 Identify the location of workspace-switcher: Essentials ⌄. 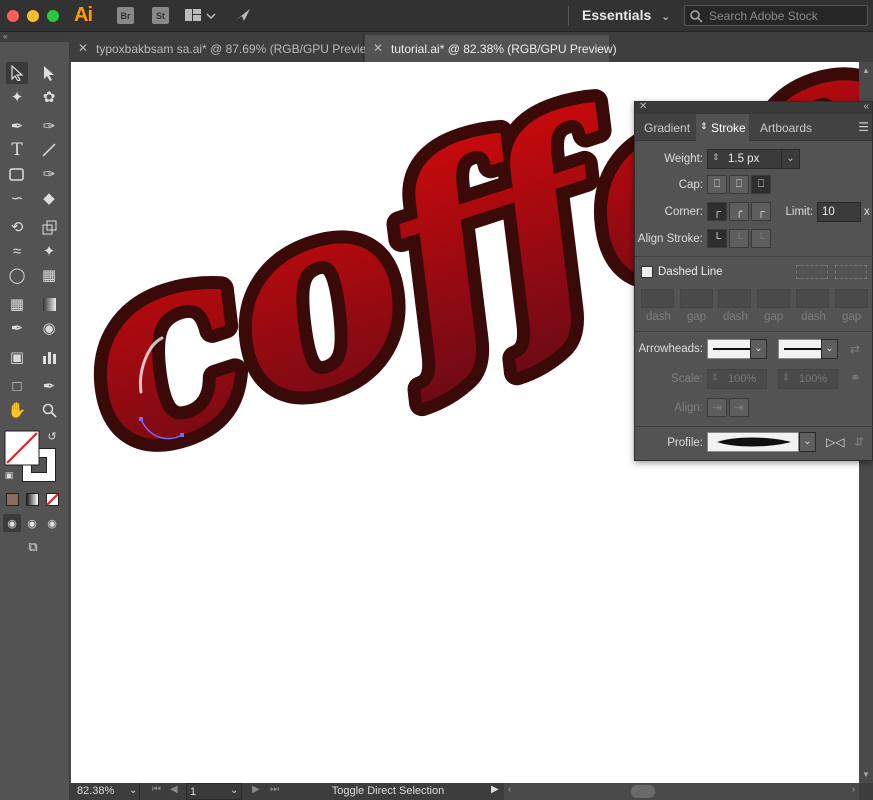
(626, 15).